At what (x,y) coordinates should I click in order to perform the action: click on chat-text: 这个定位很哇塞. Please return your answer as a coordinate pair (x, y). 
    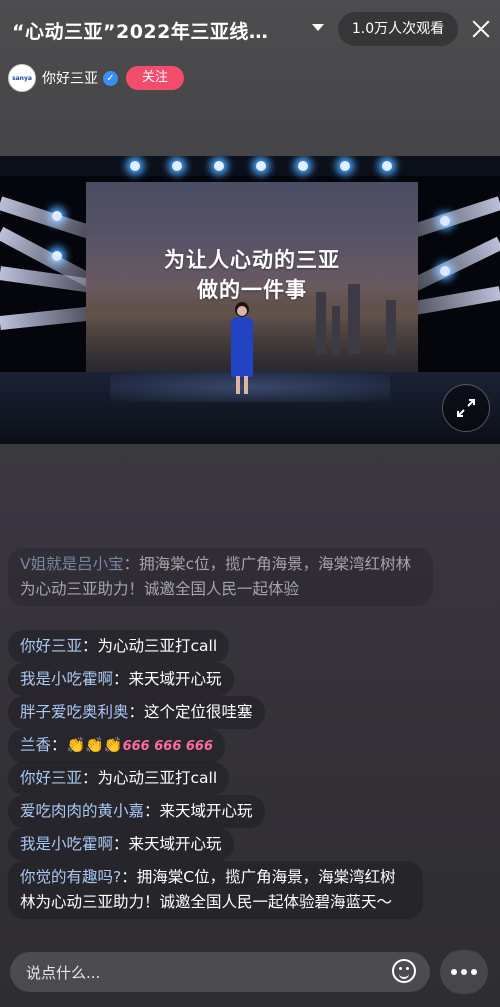
    Looking at the image, I should click on (198, 712).